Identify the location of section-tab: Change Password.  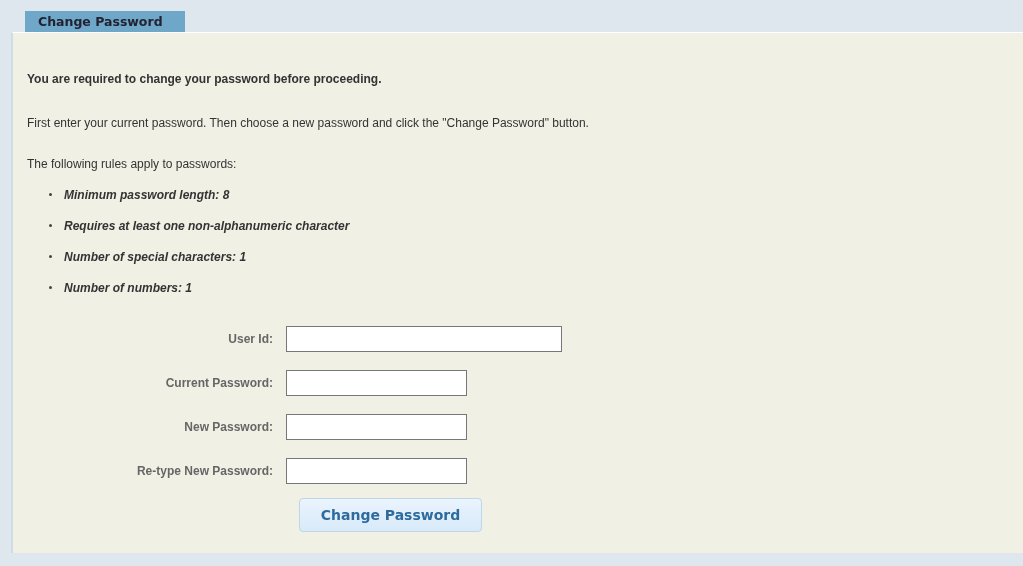
(105, 21).